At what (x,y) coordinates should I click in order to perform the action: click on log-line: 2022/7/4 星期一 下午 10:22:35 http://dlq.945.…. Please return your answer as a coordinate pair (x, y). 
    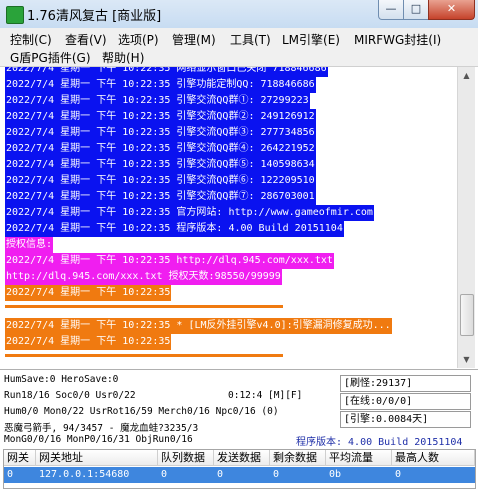
    Looking at the image, I should click on (169, 261).